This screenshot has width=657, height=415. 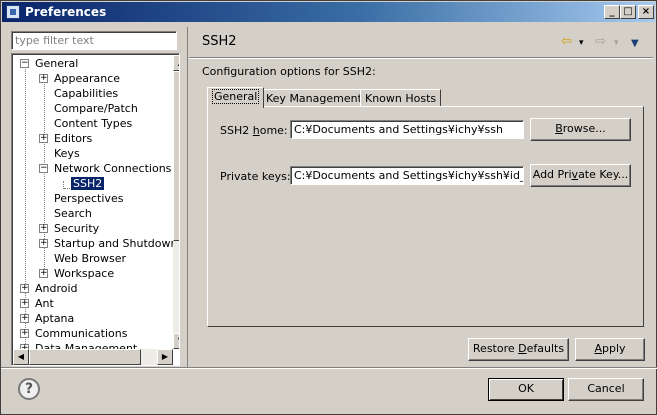 I want to click on page-title: SSH2, so click(x=219, y=41).